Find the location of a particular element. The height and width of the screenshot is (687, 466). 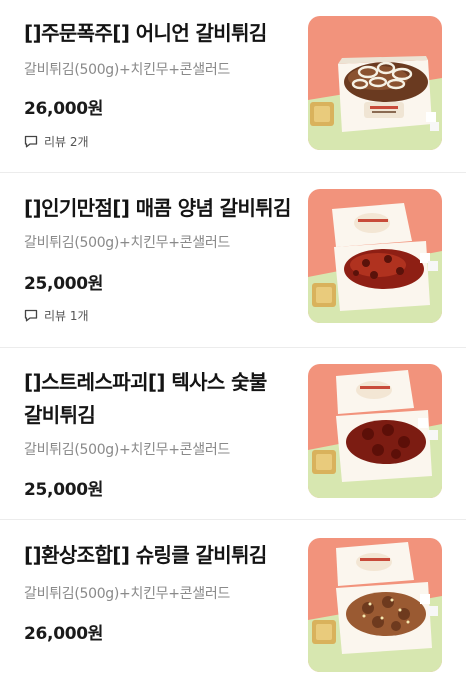

review-count: 리뷰 1개 is located at coordinates (56, 315).